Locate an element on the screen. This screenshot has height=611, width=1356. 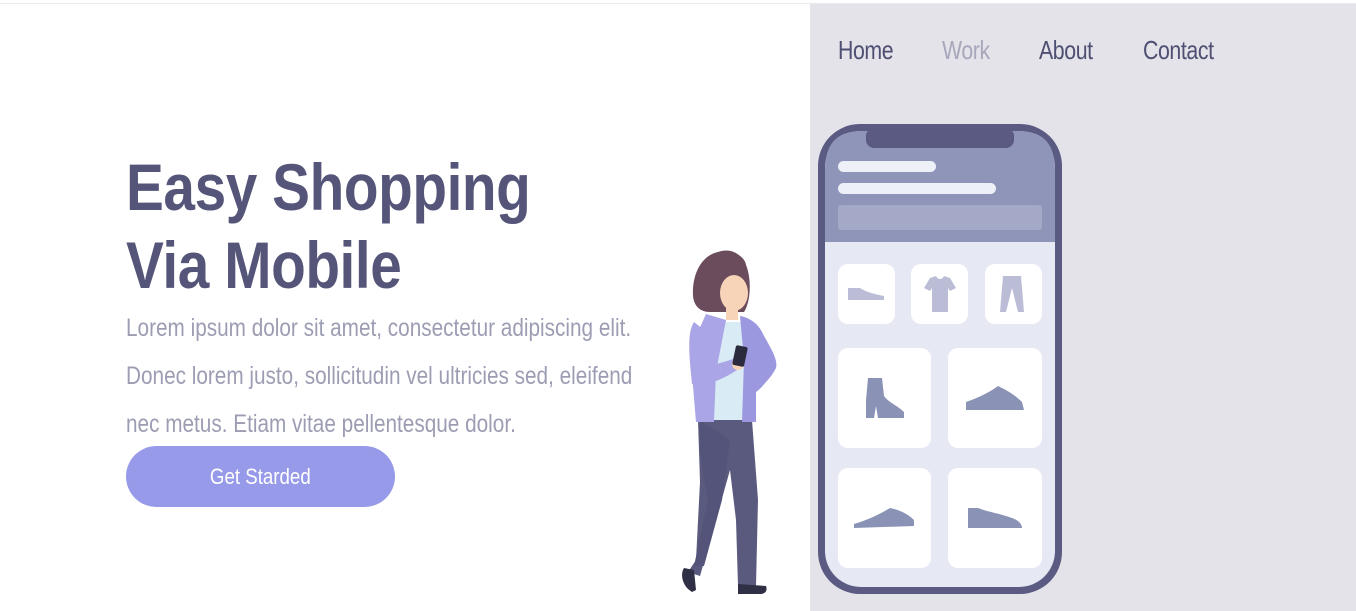
category-t-shirt-icon is located at coordinates (939, 294).